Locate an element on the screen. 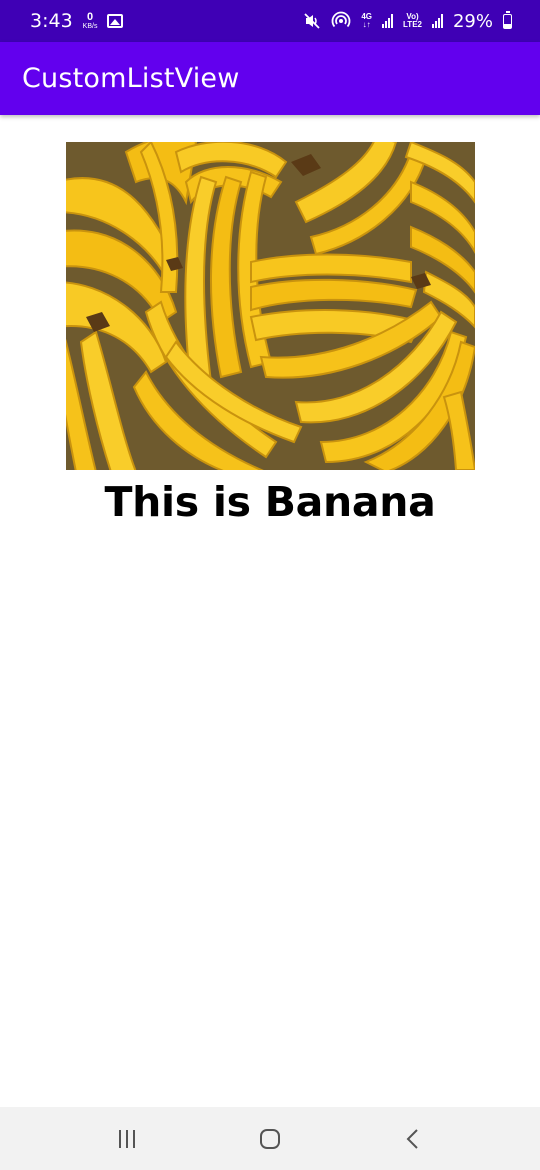 The image size is (540, 1170). recents-button is located at coordinates (127, 1139).